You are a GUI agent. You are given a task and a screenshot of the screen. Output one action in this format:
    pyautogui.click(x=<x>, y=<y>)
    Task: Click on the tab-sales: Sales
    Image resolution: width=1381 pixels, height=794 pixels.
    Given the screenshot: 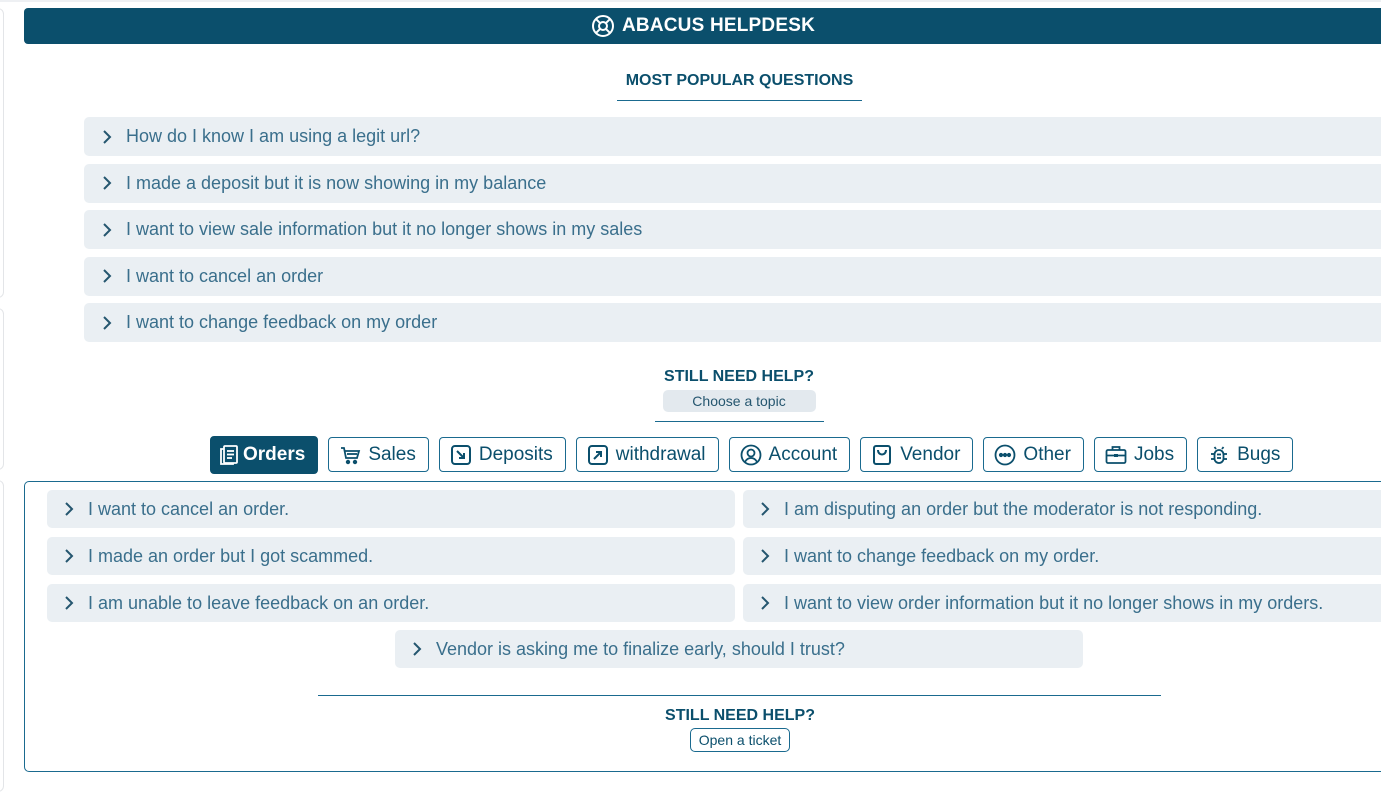 What is the action you would take?
    pyautogui.click(x=378, y=454)
    